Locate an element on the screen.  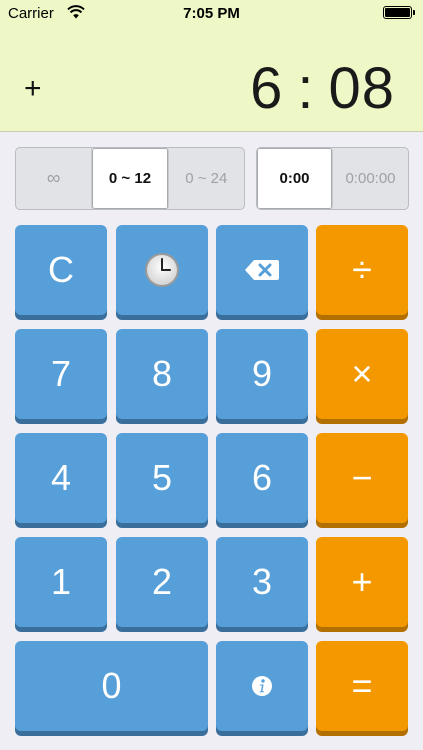
range-option-infinite: ∞ is located at coordinates (54, 178).